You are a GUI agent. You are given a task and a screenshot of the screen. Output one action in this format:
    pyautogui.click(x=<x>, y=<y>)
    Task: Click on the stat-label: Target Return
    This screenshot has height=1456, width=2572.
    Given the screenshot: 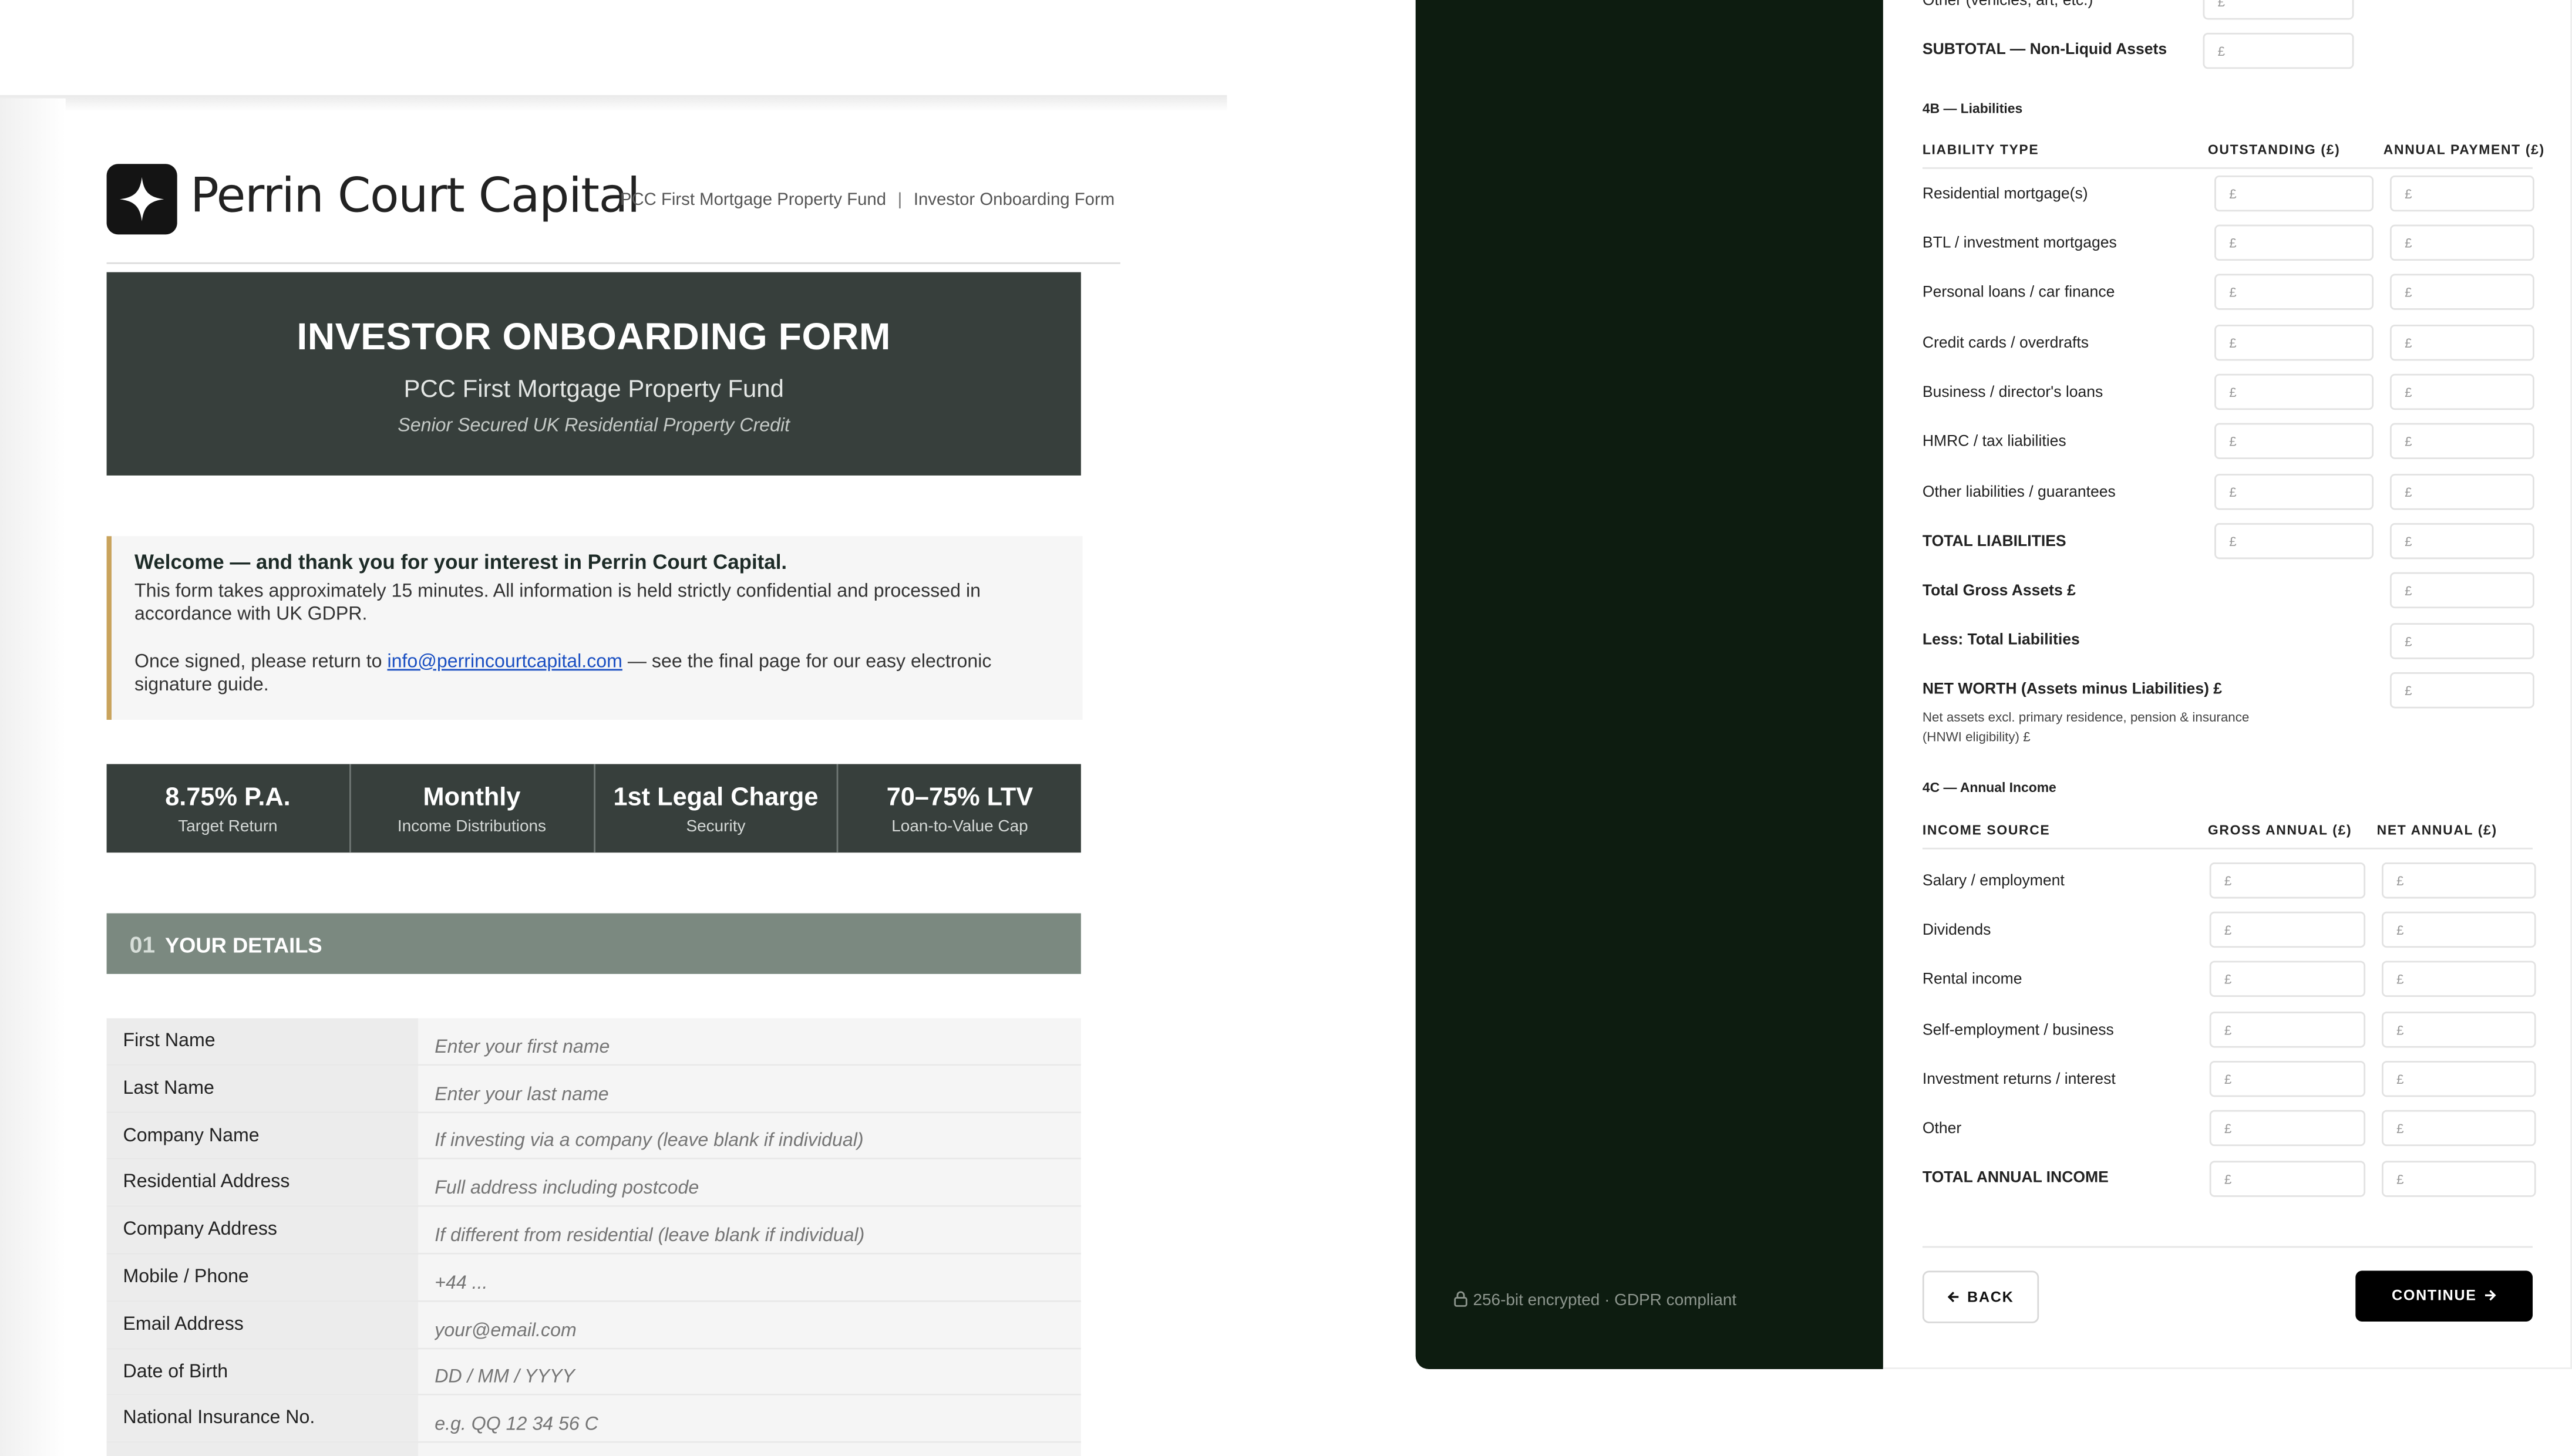 What is the action you would take?
    pyautogui.click(x=228, y=827)
    